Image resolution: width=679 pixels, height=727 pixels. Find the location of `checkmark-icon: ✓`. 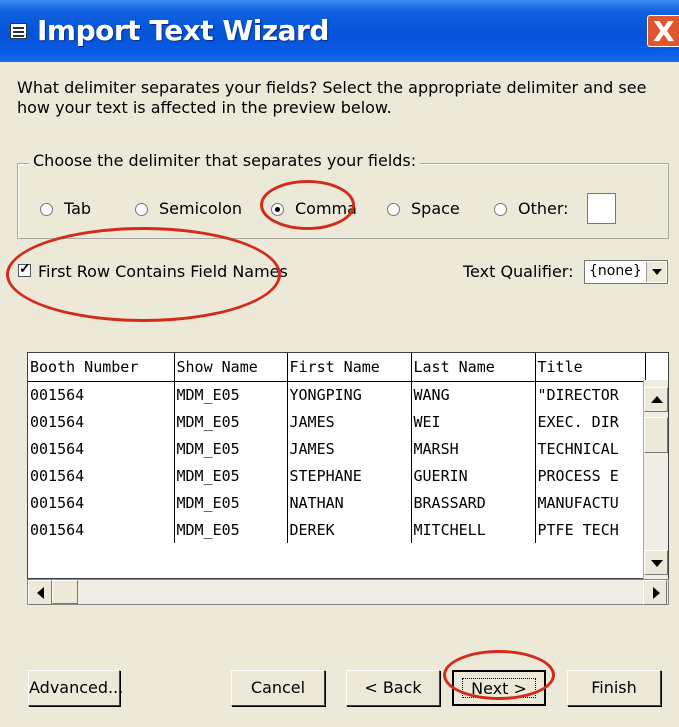

checkmark-icon: ✓ is located at coordinates (25, 268).